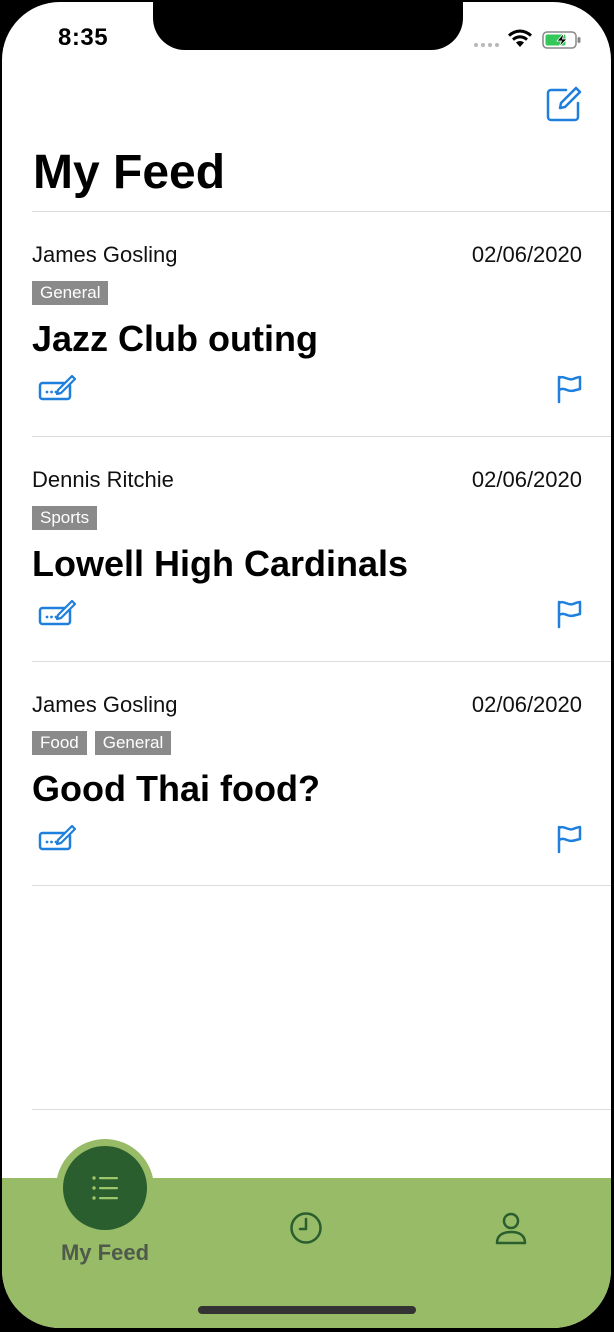  Describe the element at coordinates (59, 743) in the screenshot. I see `tag-badge: Food` at that location.